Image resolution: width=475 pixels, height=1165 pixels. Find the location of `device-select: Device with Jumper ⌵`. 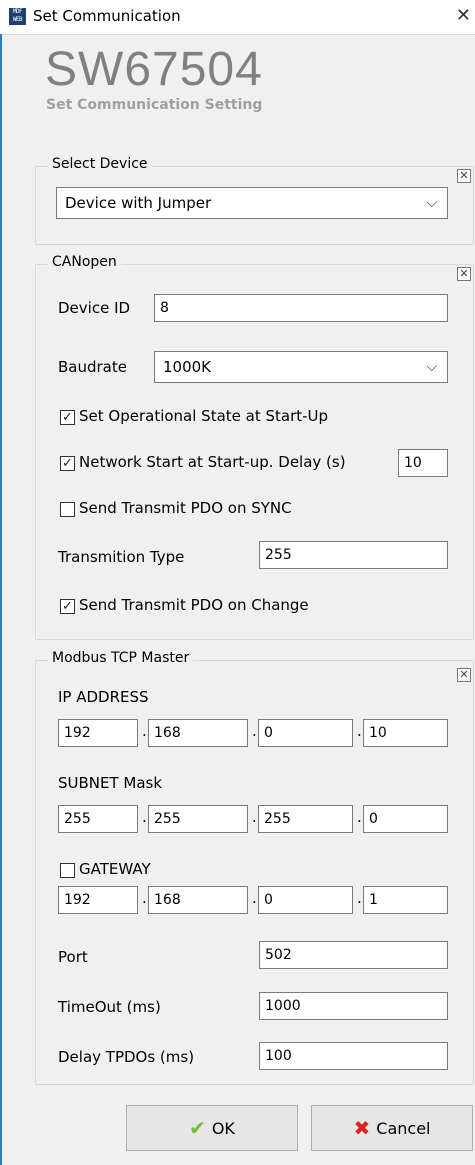

device-select: Device with Jumper ⌵ is located at coordinates (252, 203).